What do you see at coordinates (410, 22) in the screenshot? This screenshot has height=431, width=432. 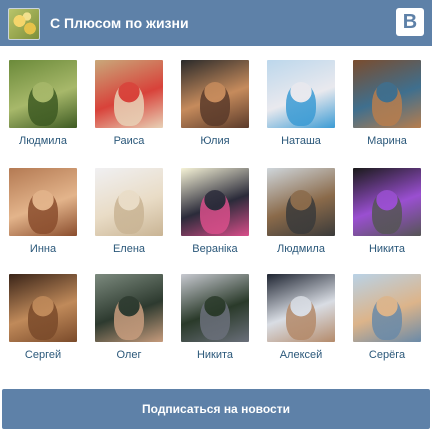 I see `vk-logo-icon: В` at bounding box center [410, 22].